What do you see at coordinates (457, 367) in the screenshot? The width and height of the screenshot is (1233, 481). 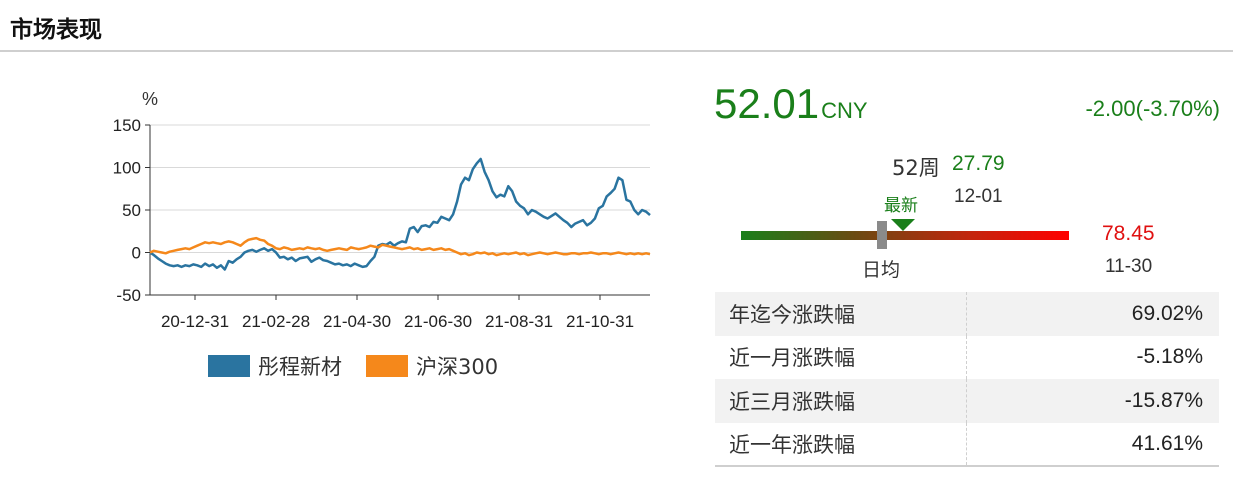 I see `legend-label: 沪深300` at bounding box center [457, 367].